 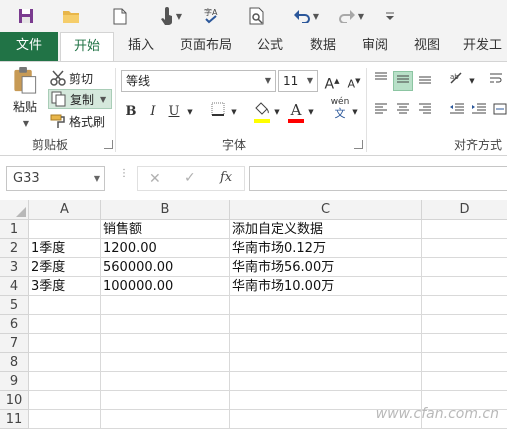 I want to click on paste-button: 粘贴 ▼, so click(x=25, y=97).